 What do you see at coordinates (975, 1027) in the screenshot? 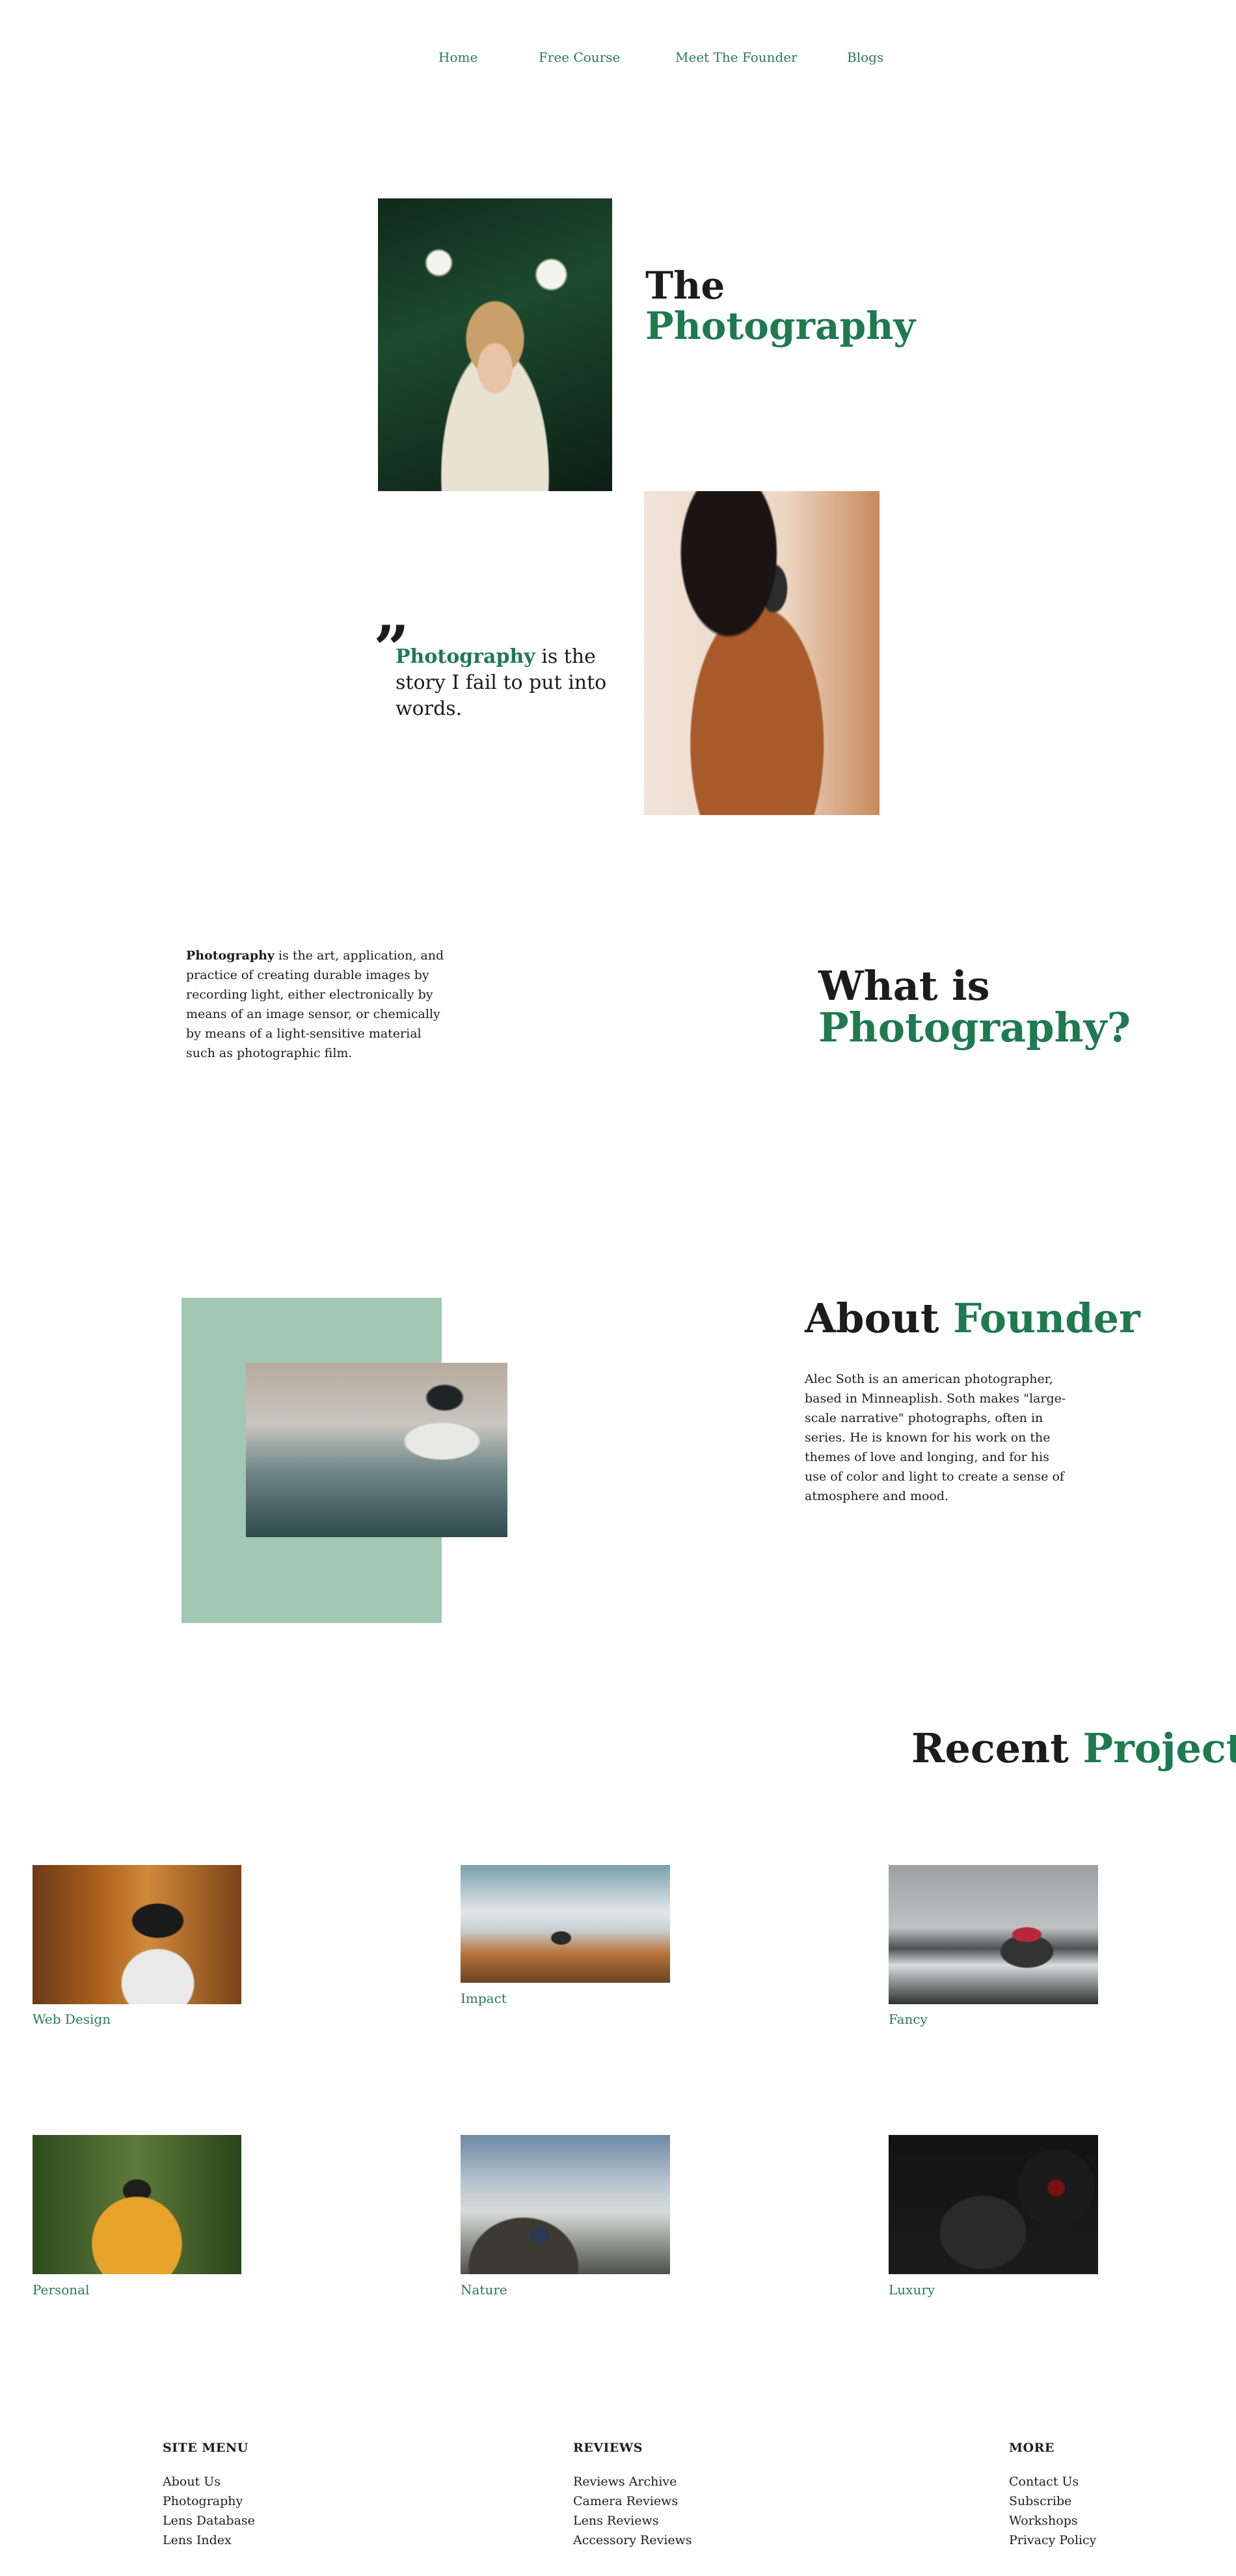
I see `what-is-title-line2: Photography?` at bounding box center [975, 1027].